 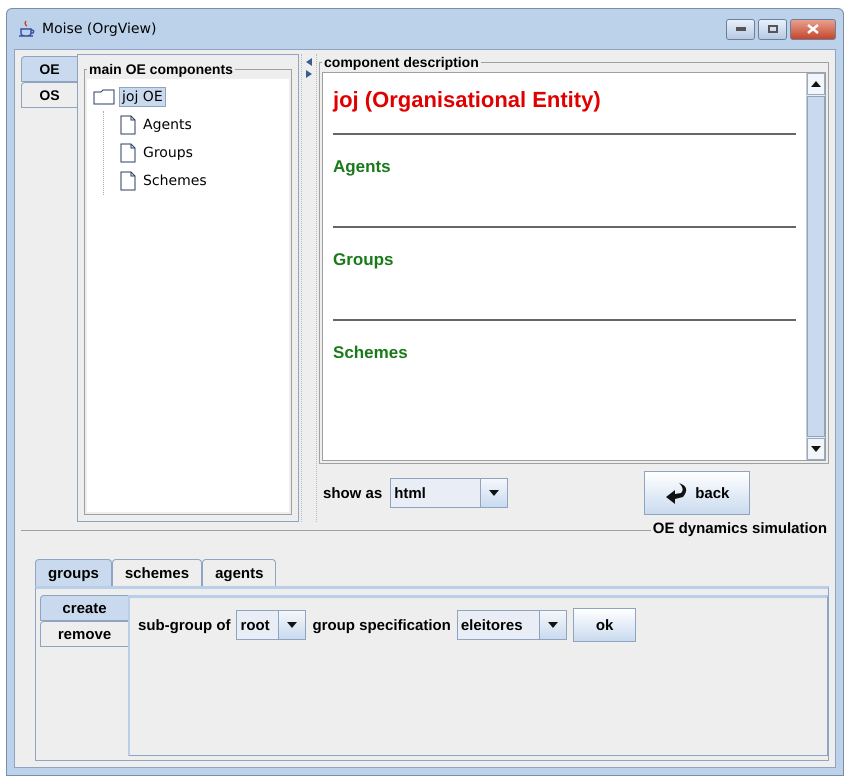 What do you see at coordinates (239, 572) in the screenshot?
I see `tab: agents` at bounding box center [239, 572].